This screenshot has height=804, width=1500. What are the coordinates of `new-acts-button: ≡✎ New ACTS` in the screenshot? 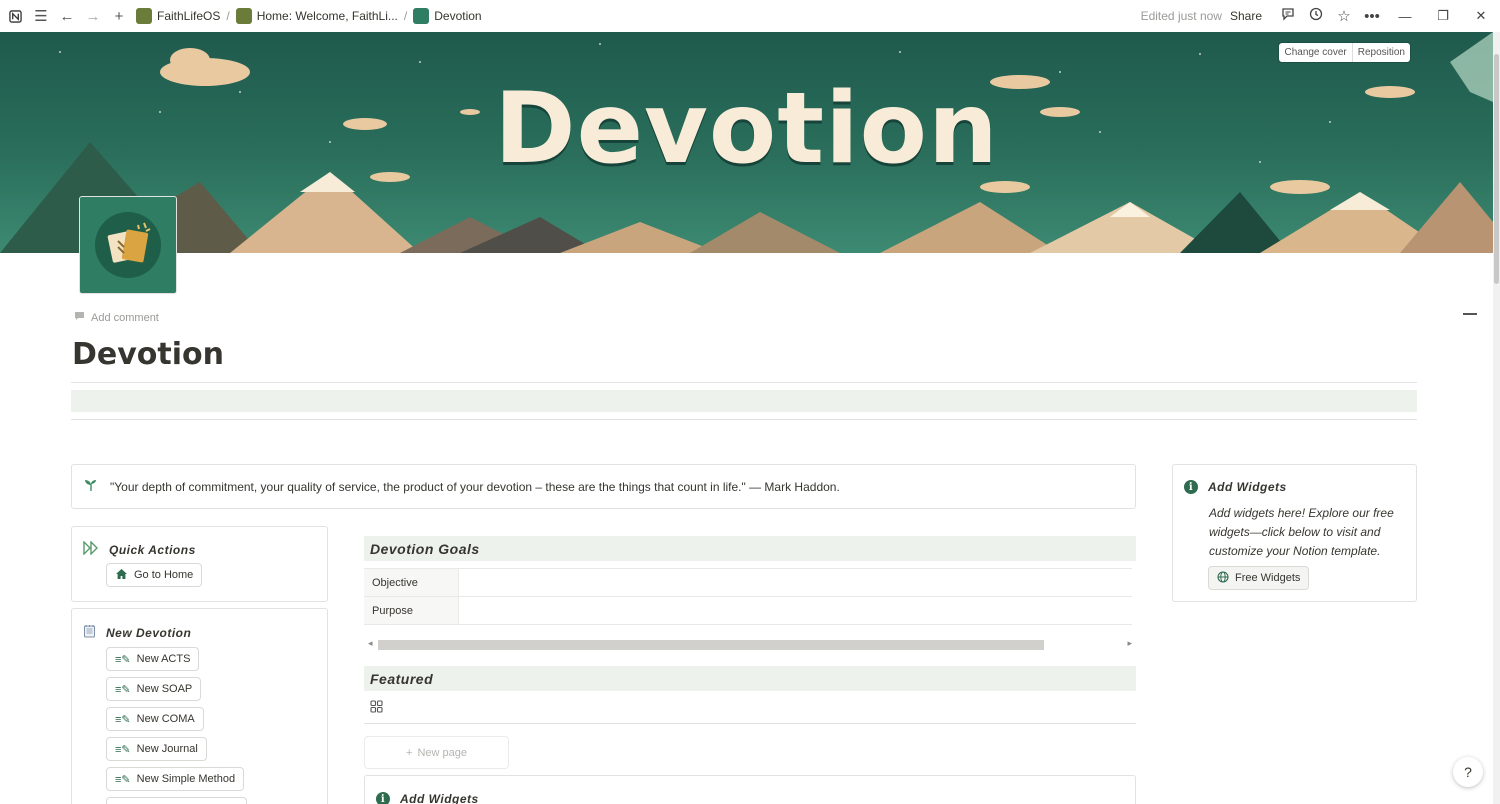 It's located at (153, 659).